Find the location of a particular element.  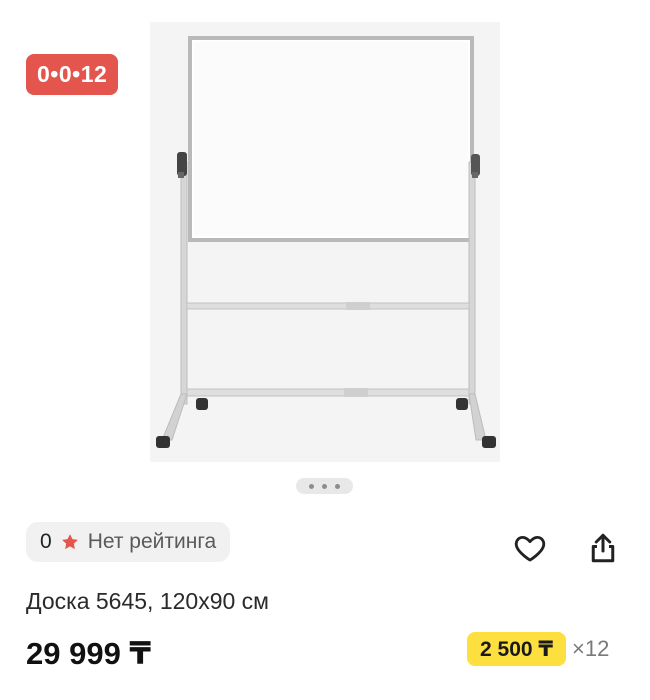

carousel-indicator is located at coordinates (324, 486).